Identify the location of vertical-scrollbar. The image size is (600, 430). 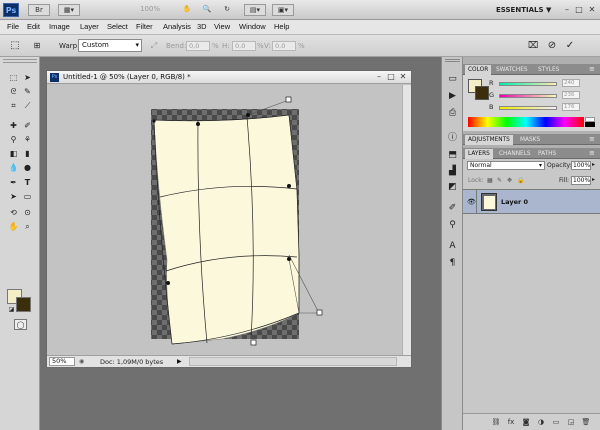
(406, 220).